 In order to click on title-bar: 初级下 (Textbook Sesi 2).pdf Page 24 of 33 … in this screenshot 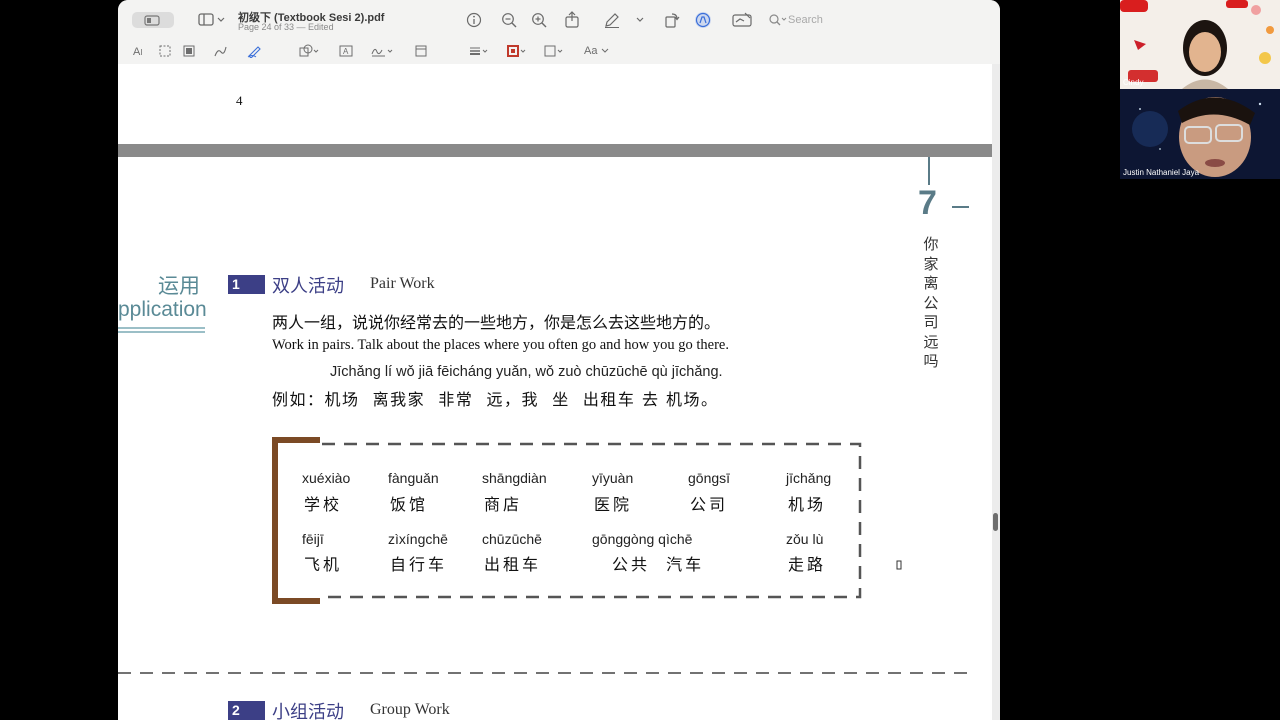, I will do `click(559, 20)`.